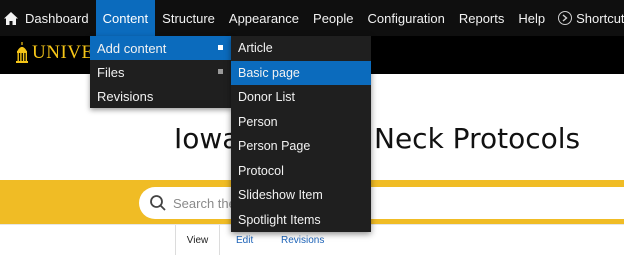 This screenshot has width=624, height=255. Describe the element at coordinates (264, 18) in the screenshot. I see `toolbar-appearance: Appearance` at that location.